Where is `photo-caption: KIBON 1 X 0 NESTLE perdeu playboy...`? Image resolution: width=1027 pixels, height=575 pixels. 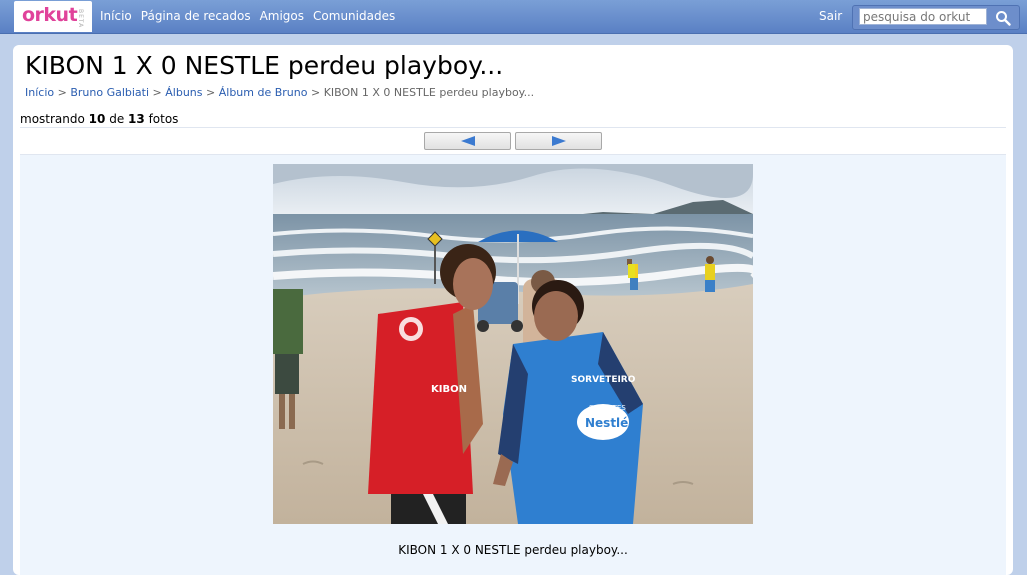 photo-caption: KIBON 1 X 0 NESTLE perdeu playboy... is located at coordinates (513, 550).